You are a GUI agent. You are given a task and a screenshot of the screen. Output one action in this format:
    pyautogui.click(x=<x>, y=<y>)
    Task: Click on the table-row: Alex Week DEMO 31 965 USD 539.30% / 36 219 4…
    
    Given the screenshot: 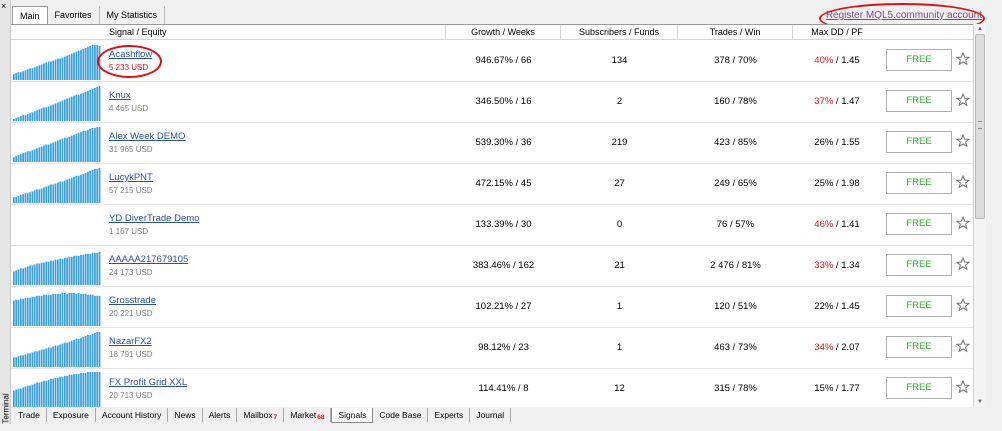 What is the action you would take?
    pyautogui.click(x=492, y=143)
    